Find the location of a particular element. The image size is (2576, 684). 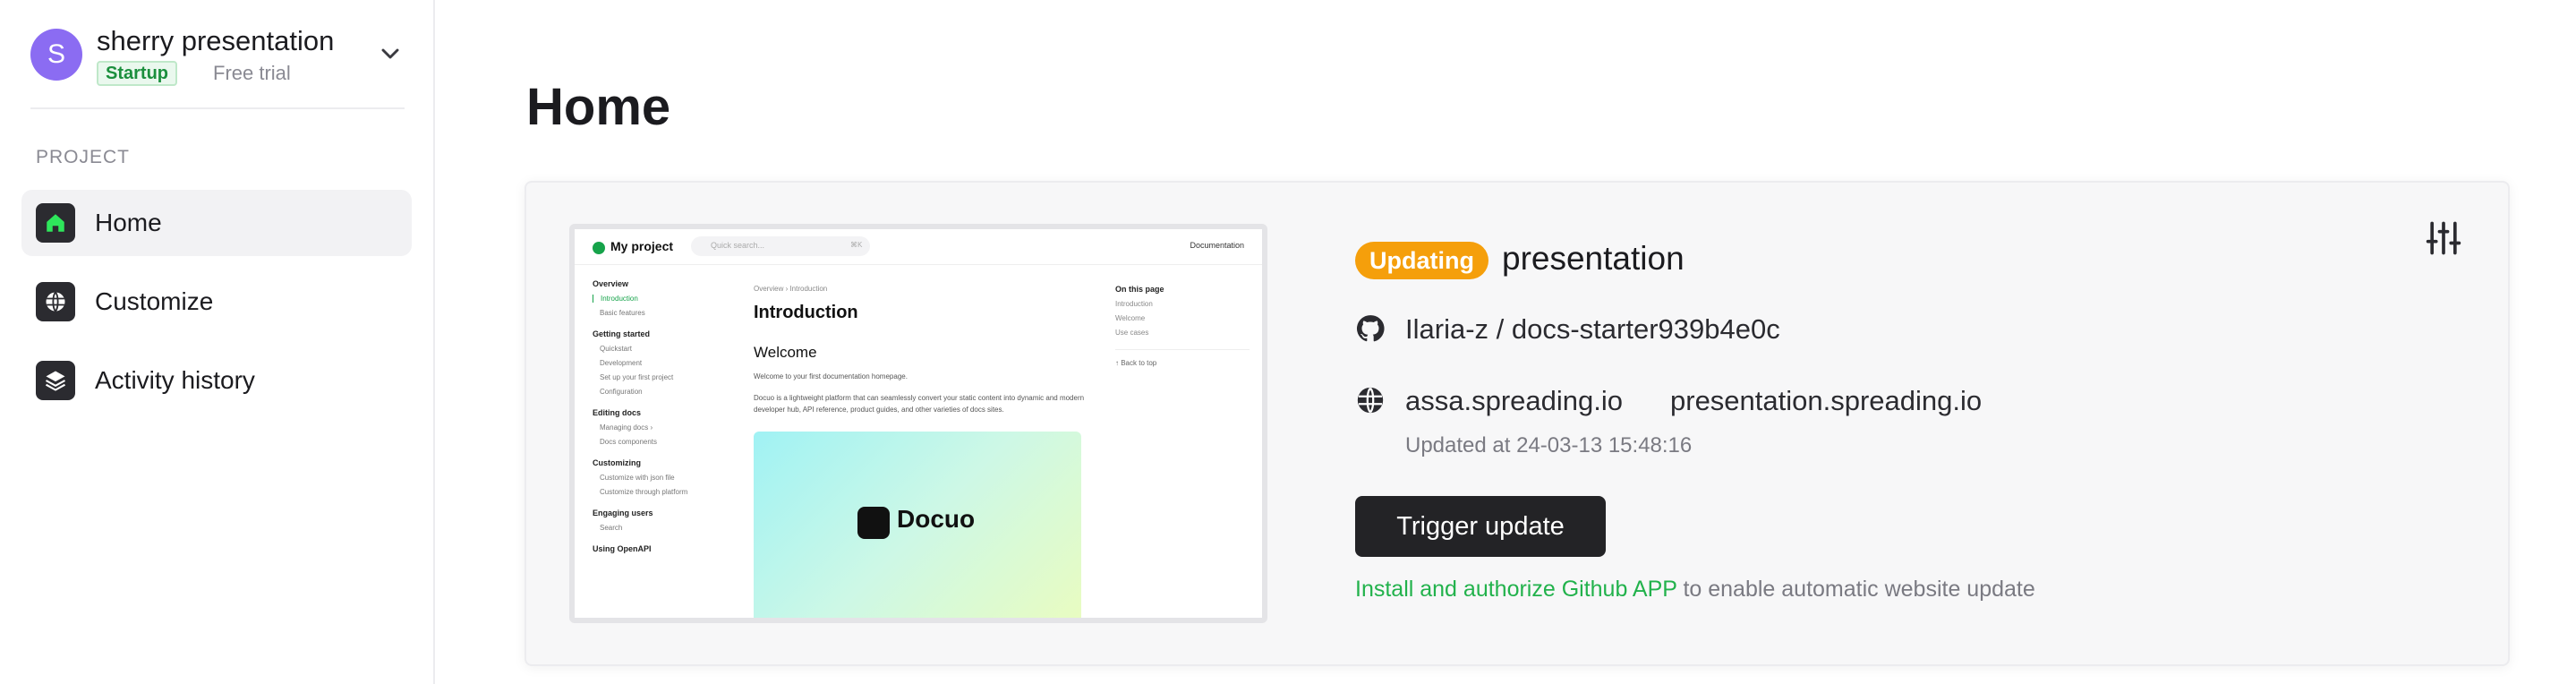

preview-logo-icon is located at coordinates (599, 248).